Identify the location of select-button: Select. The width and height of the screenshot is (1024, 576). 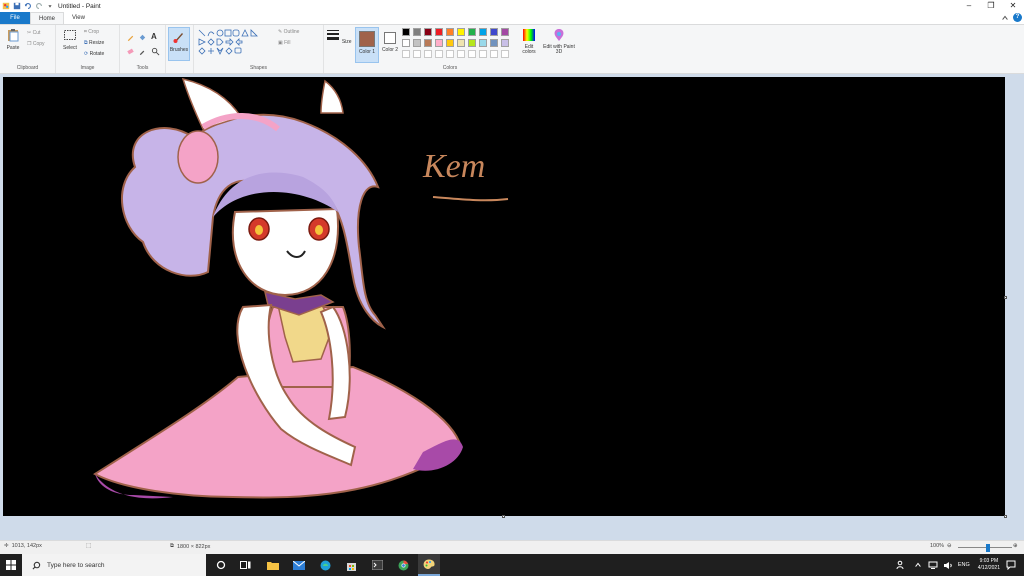
(70, 39).